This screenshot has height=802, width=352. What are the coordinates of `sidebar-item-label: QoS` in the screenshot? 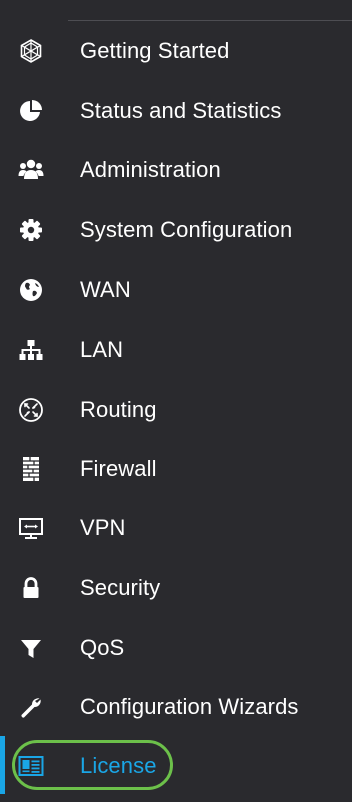 It's located at (102, 647).